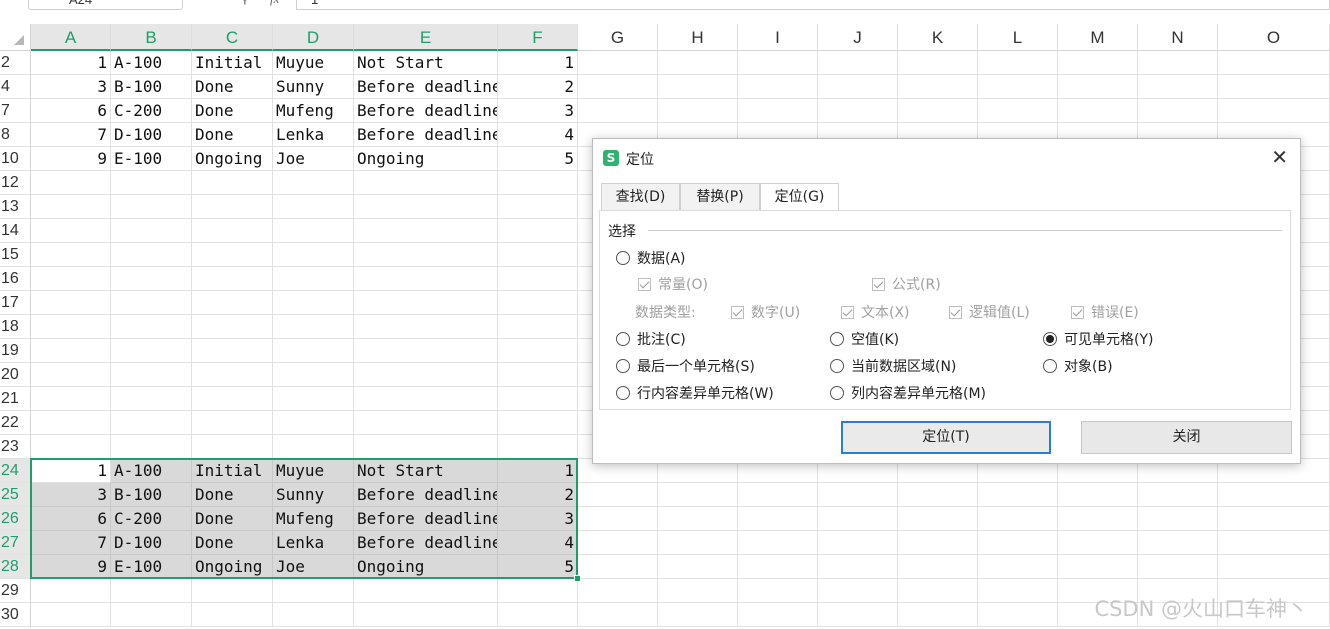 The width and height of the screenshot is (1330, 629). What do you see at coordinates (15, 159) in the screenshot?
I see `row-header-10: 10` at bounding box center [15, 159].